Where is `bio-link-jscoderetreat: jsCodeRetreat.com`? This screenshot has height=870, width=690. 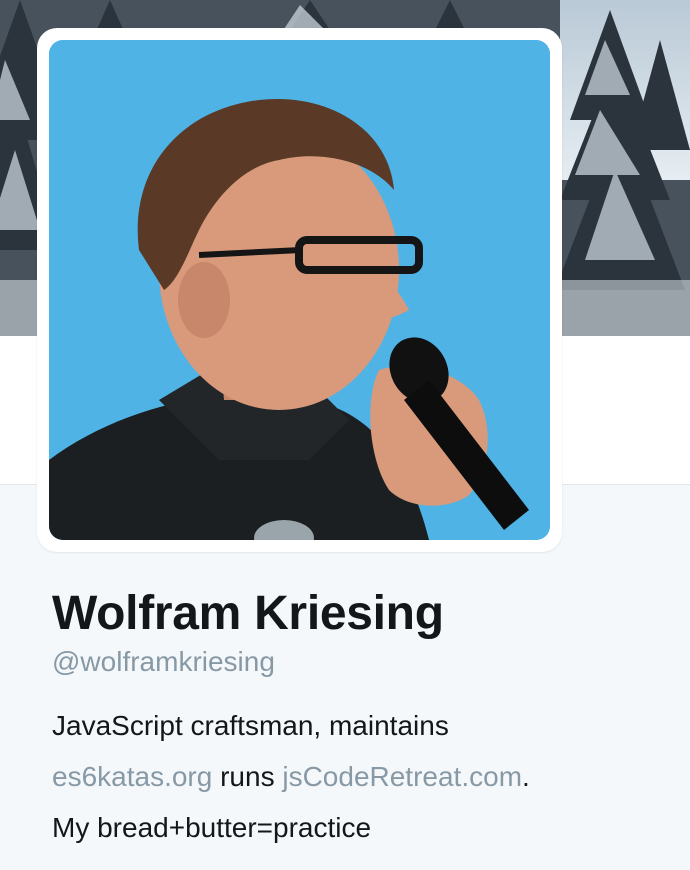 bio-link-jscoderetreat: jsCodeRetreat.com is located at coordinates (402, 776).